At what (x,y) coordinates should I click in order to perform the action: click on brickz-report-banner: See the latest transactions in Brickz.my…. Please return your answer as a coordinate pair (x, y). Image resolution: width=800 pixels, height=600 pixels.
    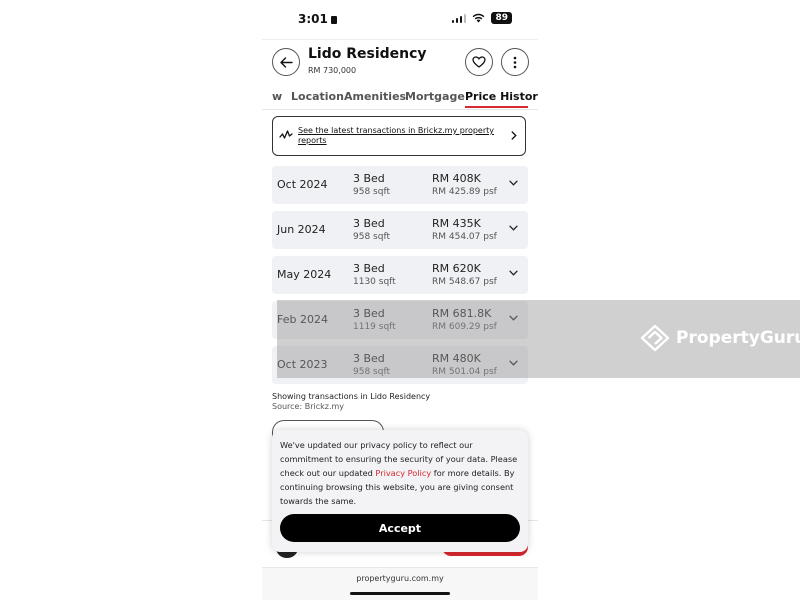
    Looking at the image, I should click on (399, 136).